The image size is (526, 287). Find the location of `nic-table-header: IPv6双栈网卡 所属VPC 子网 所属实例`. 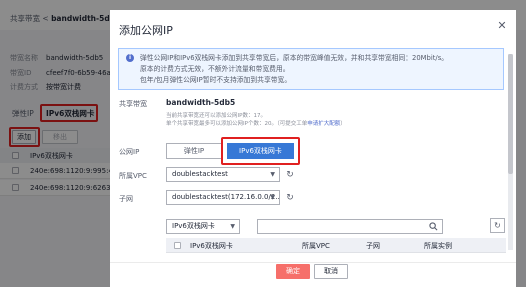

nic-table-header: IPv6双栈网卡 所属VPC 子网 所属实例 is located at coordinates (336, 245).